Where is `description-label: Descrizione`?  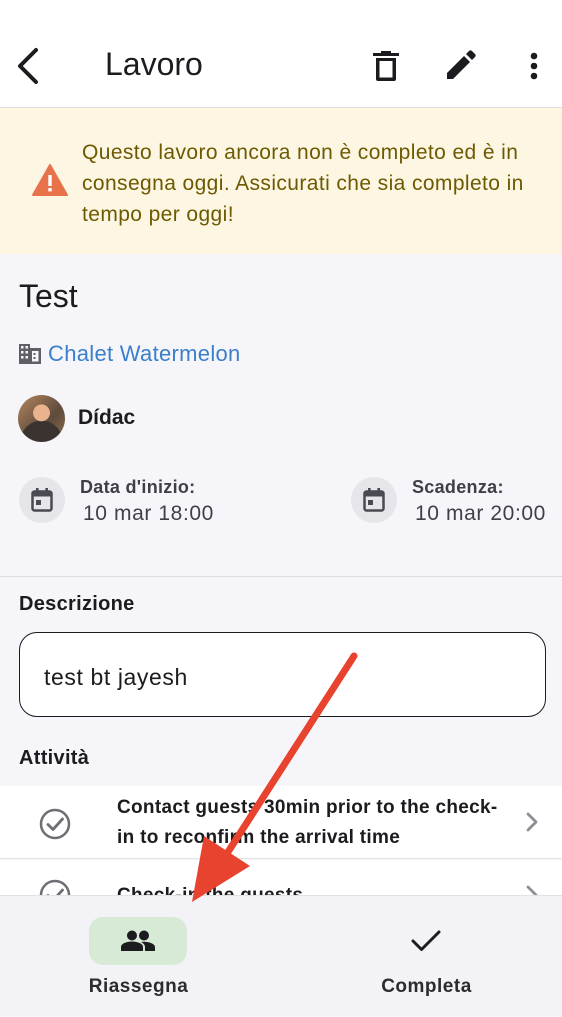
description-label: Descrizione is located at coordinates (77, 604).